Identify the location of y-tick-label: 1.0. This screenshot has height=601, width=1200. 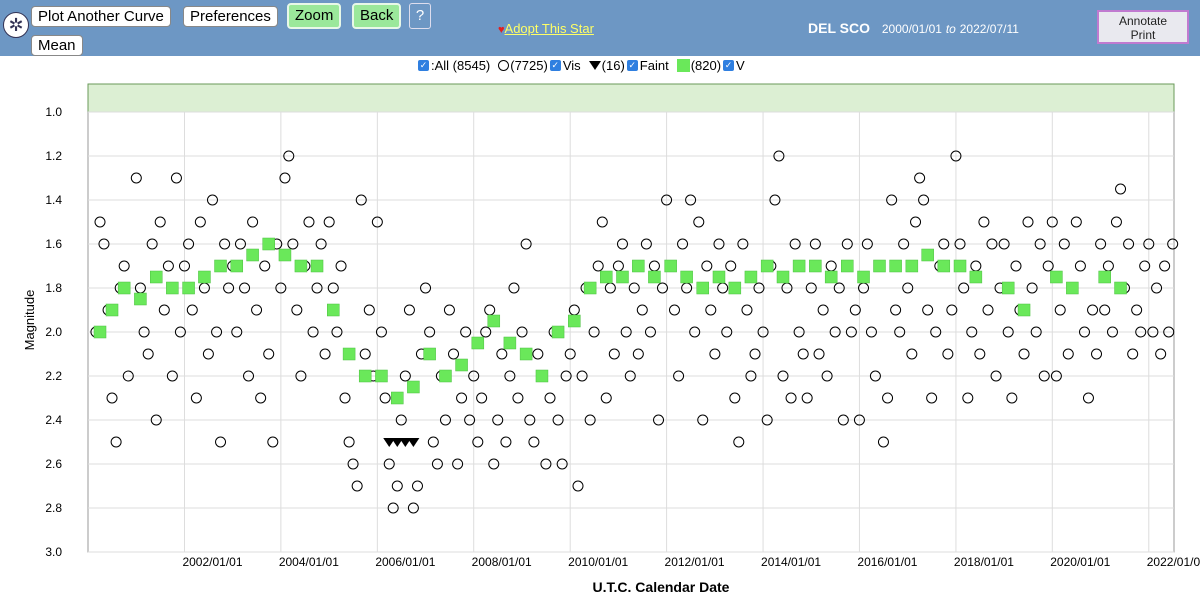
(53, 112).